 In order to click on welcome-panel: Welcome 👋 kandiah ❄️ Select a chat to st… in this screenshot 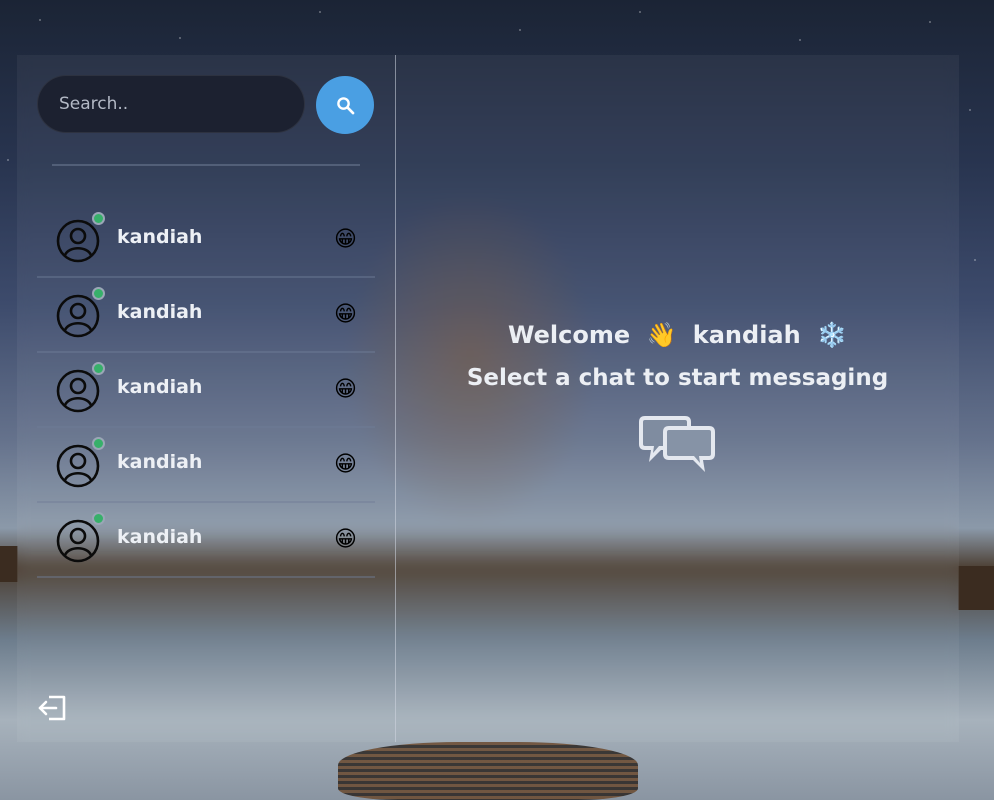, I will do `click(677, 396)`.